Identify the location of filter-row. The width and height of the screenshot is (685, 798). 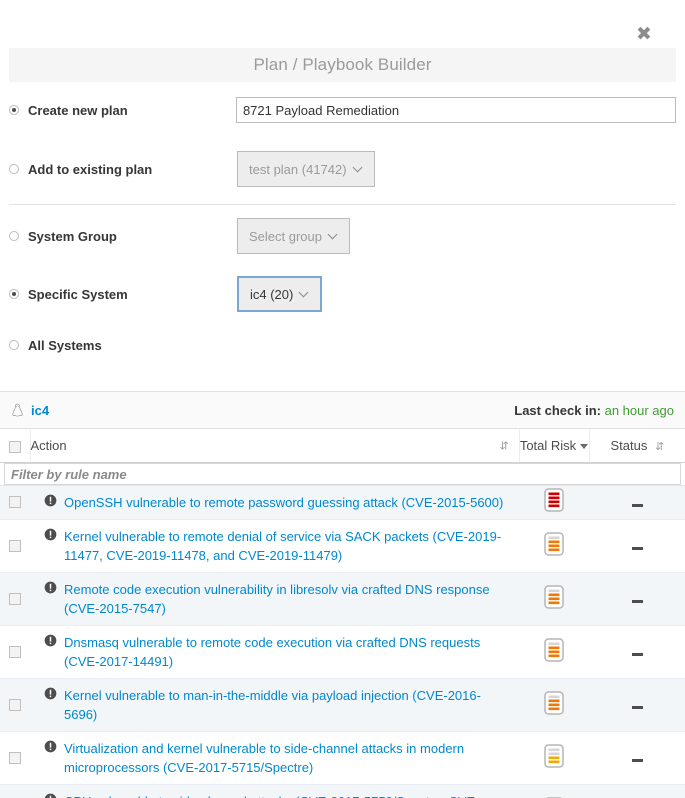
(342, 474).